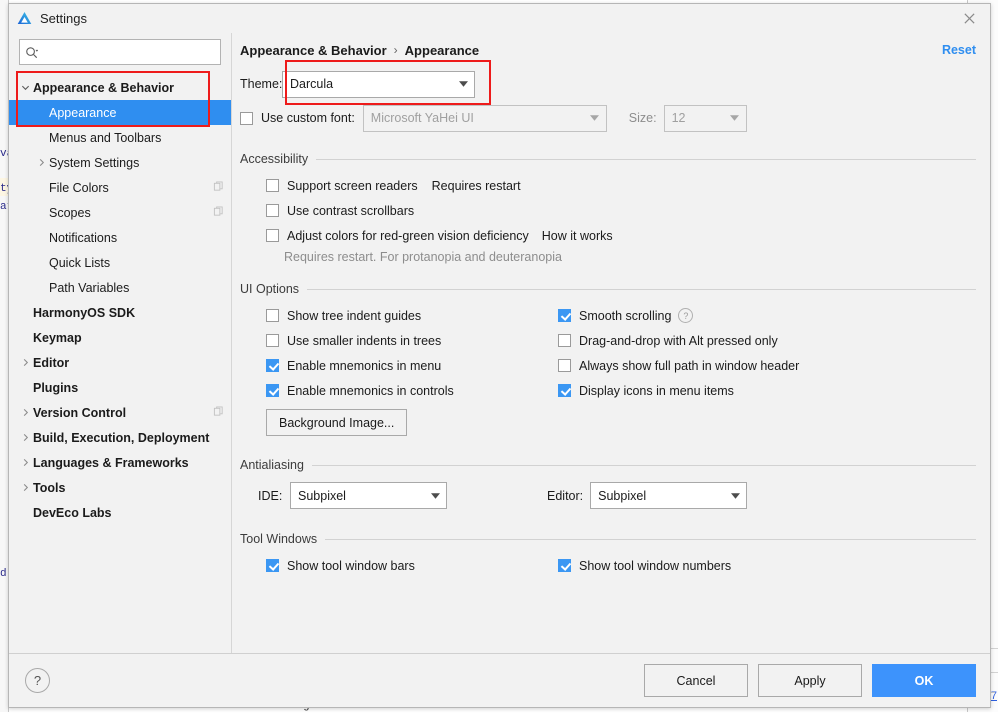 The width and height of the screenshot is (998, 713). What do you see at coordinates (261, 84) in the screenshot?
I see `theme-label: Theme:` at bounding box center [261, 84].